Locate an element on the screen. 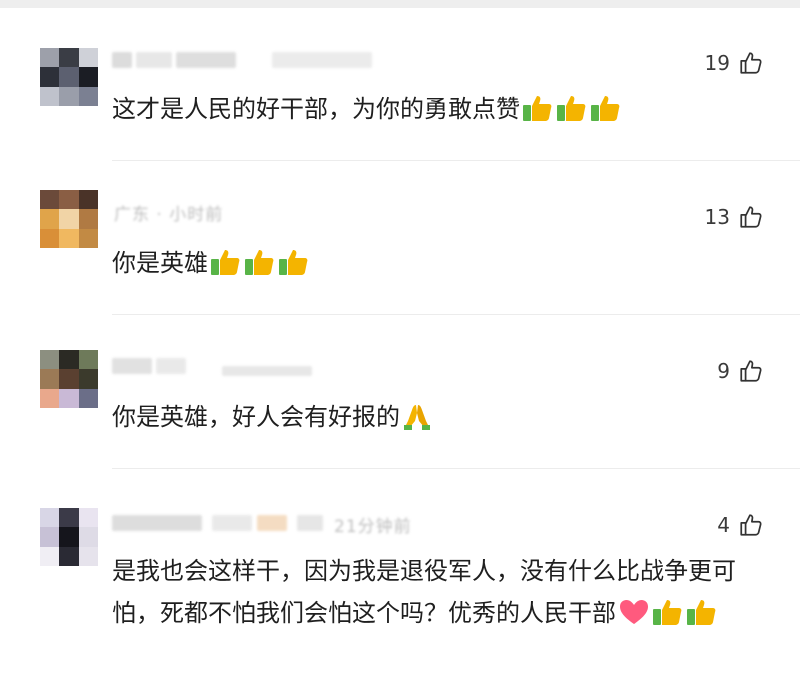  comment-text: 你是英雄 is located at coordinates (442, 266).